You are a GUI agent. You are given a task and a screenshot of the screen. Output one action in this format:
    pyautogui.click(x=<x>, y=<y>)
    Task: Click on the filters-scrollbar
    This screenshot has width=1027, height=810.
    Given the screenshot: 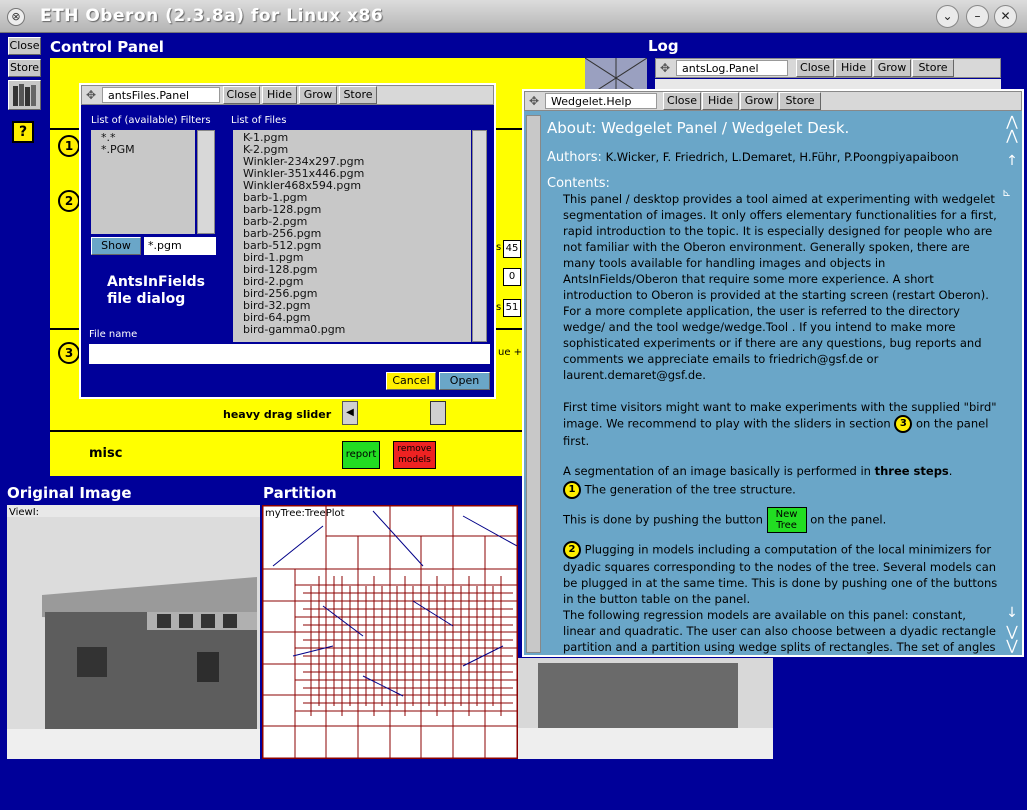 What is the action you would take?
    pyautogui.click(x=206, y=182)
    